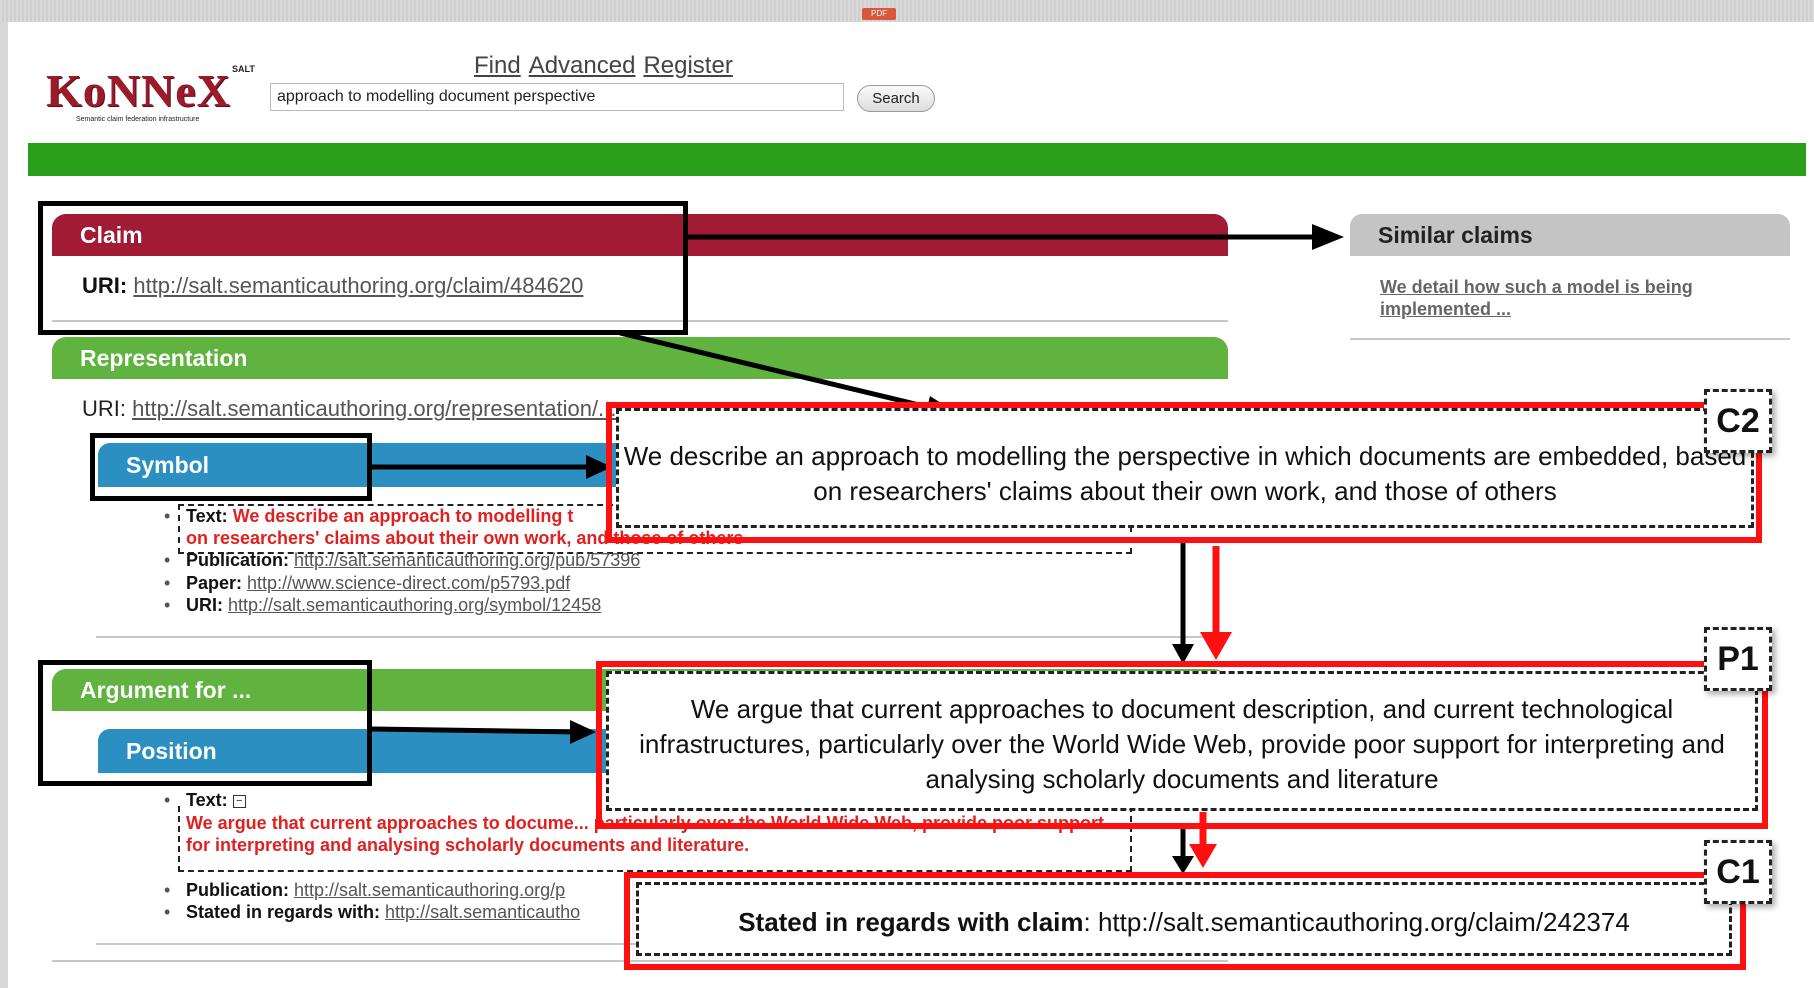 This screenshot has width=1814, height=988. What do you see at coordinates (1184, 472) in the screenshot?
I see `c2-highlight-frame` at bounding box center [1184, 472].